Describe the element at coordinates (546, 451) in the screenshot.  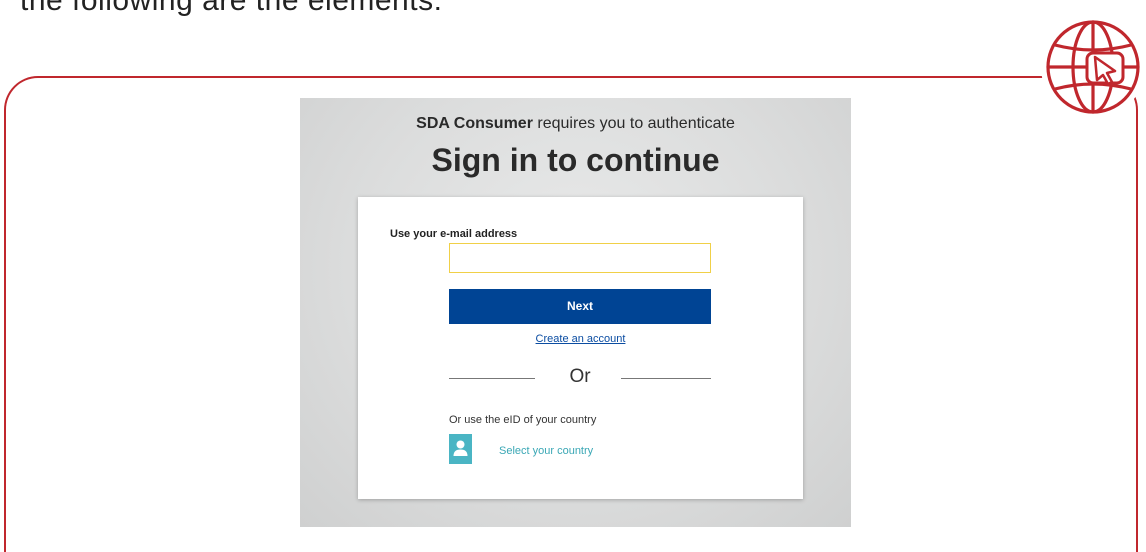
I see `select-country-link: Select your country` at that location.